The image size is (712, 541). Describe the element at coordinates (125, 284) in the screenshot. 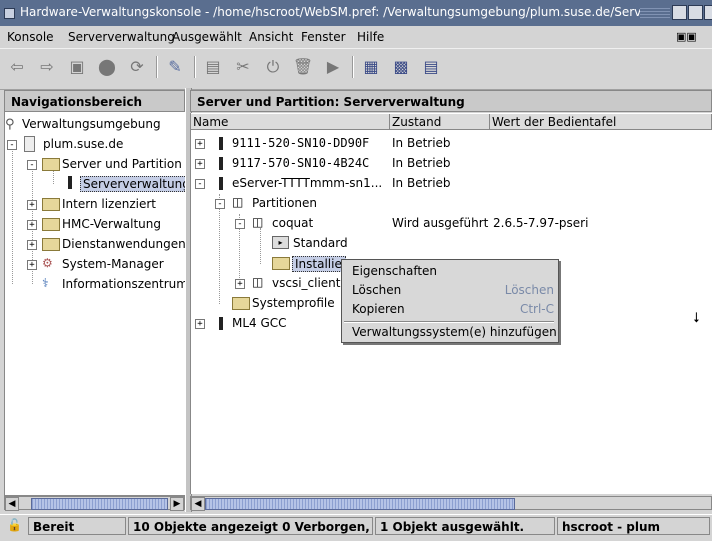

I see `tree-informationszentrum: Informationszentrum` at that location.